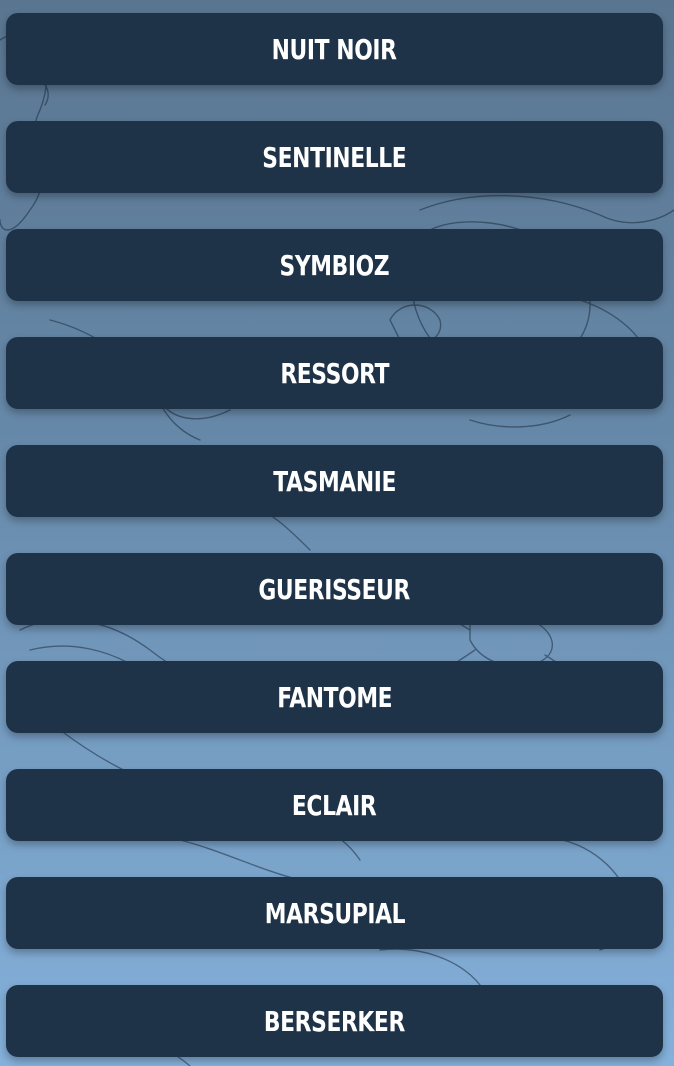 Image resolution: width=674 pixels, height=1066 pixels. I want to click on menu-button-label: GUERISSEUR, so click(334, 589).